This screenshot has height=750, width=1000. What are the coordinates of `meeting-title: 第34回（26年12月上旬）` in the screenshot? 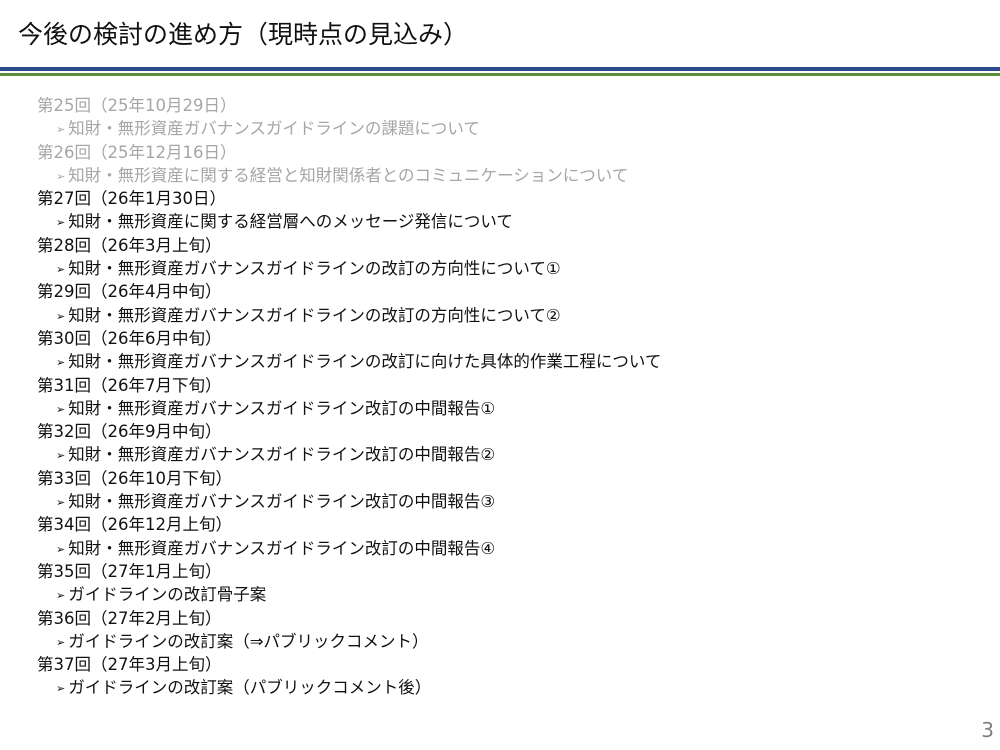 It's located at (134, 525).